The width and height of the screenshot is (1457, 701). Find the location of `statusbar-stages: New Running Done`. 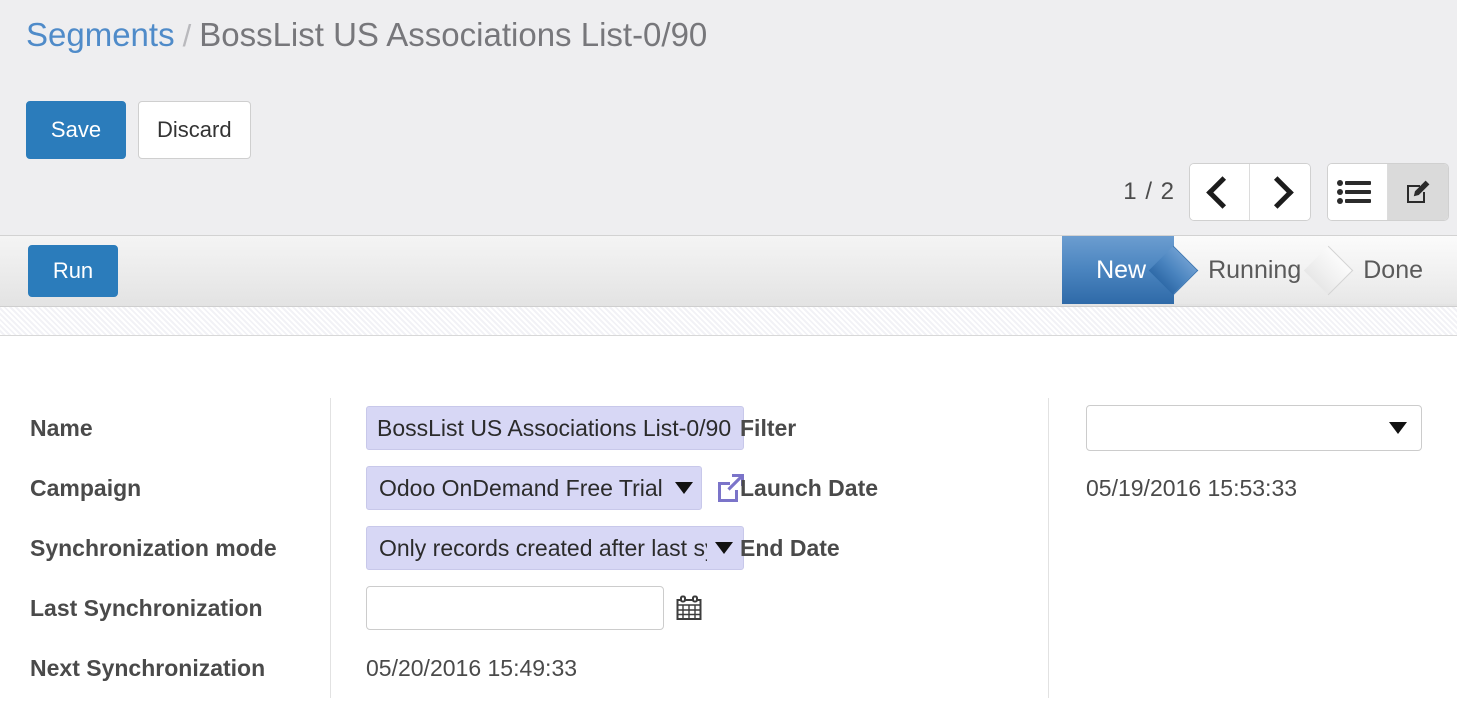

statusbar-stages: New Running Done is located at coordinates (1259, 270).